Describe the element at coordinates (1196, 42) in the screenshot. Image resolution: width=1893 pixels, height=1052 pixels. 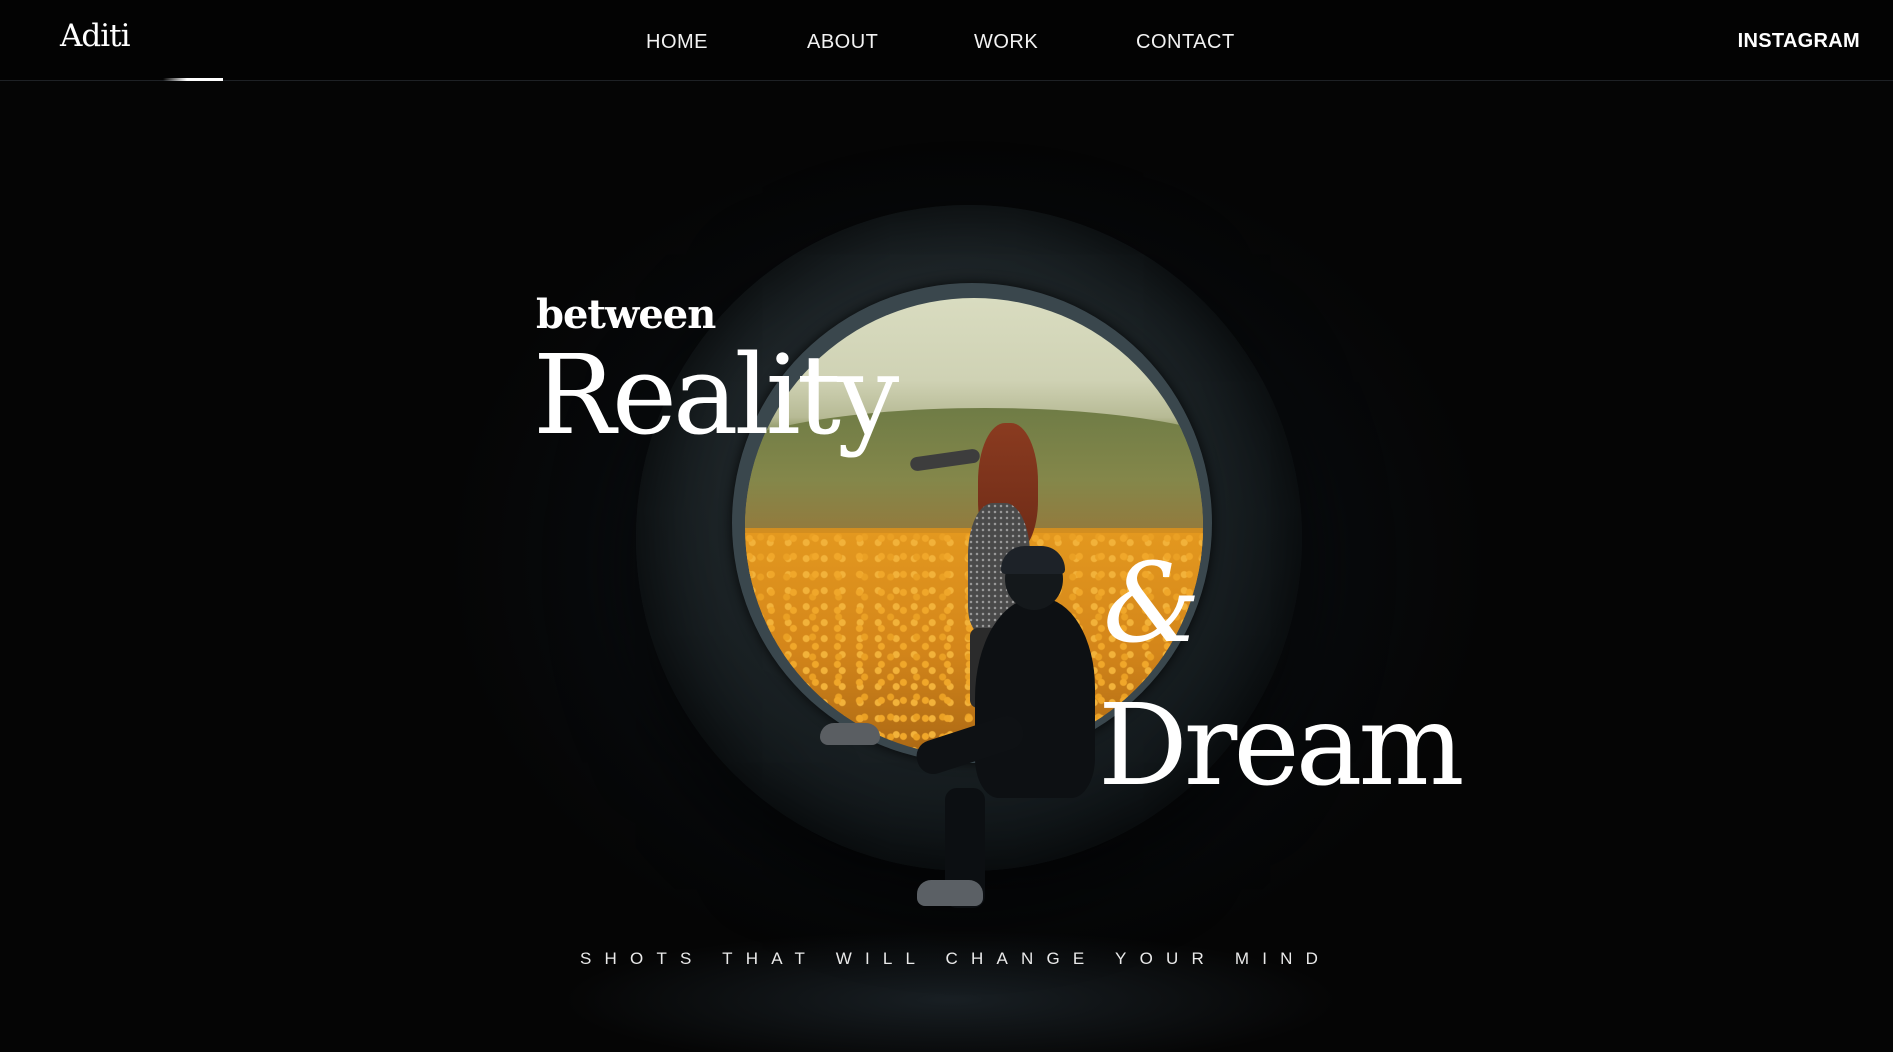
I see `nav-contact-link: CONTACT` at that location.